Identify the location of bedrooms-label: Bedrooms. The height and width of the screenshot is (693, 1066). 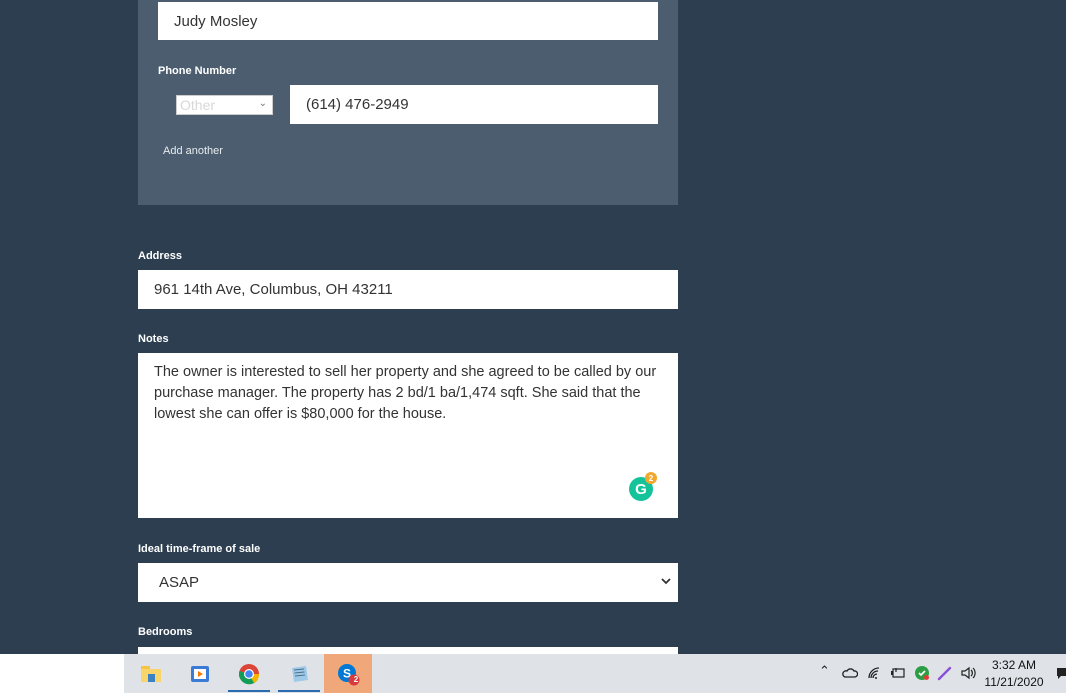
(165, 632).